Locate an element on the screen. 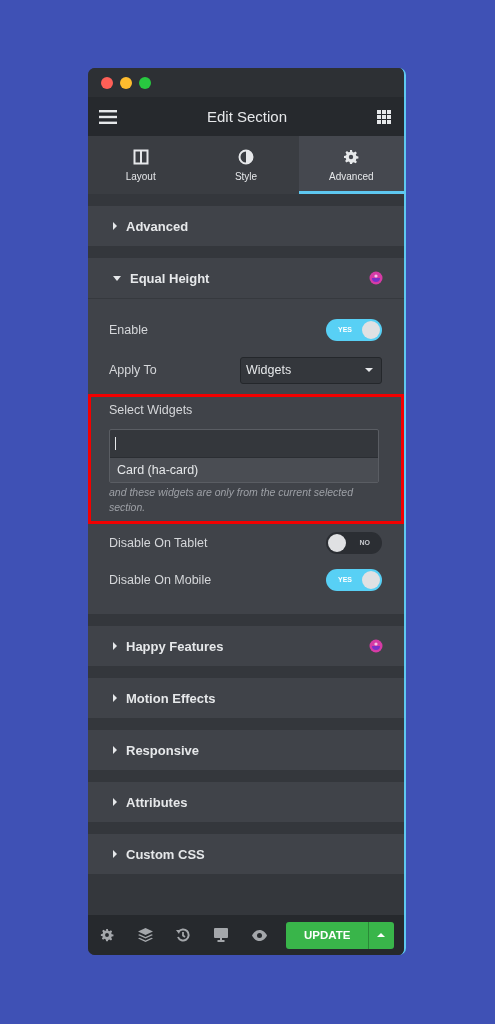 This screenshot has height=1024, width=495. text-cursor is located at coordinates (115, 443).